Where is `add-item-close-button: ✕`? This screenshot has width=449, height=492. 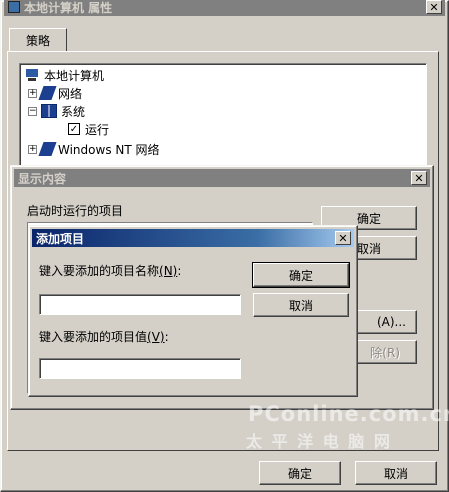
add-item-close-button: ✕ is located at coordinates (343, 238).